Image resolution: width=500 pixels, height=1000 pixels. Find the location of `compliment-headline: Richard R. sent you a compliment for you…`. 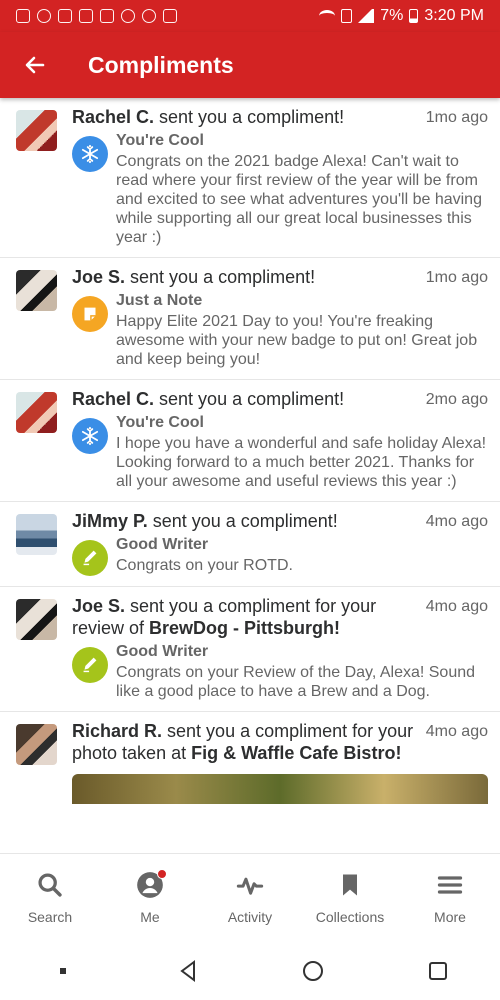

compliment-headline: Richard R. sent you a compliment for you… is located at coordinates (245, 741).